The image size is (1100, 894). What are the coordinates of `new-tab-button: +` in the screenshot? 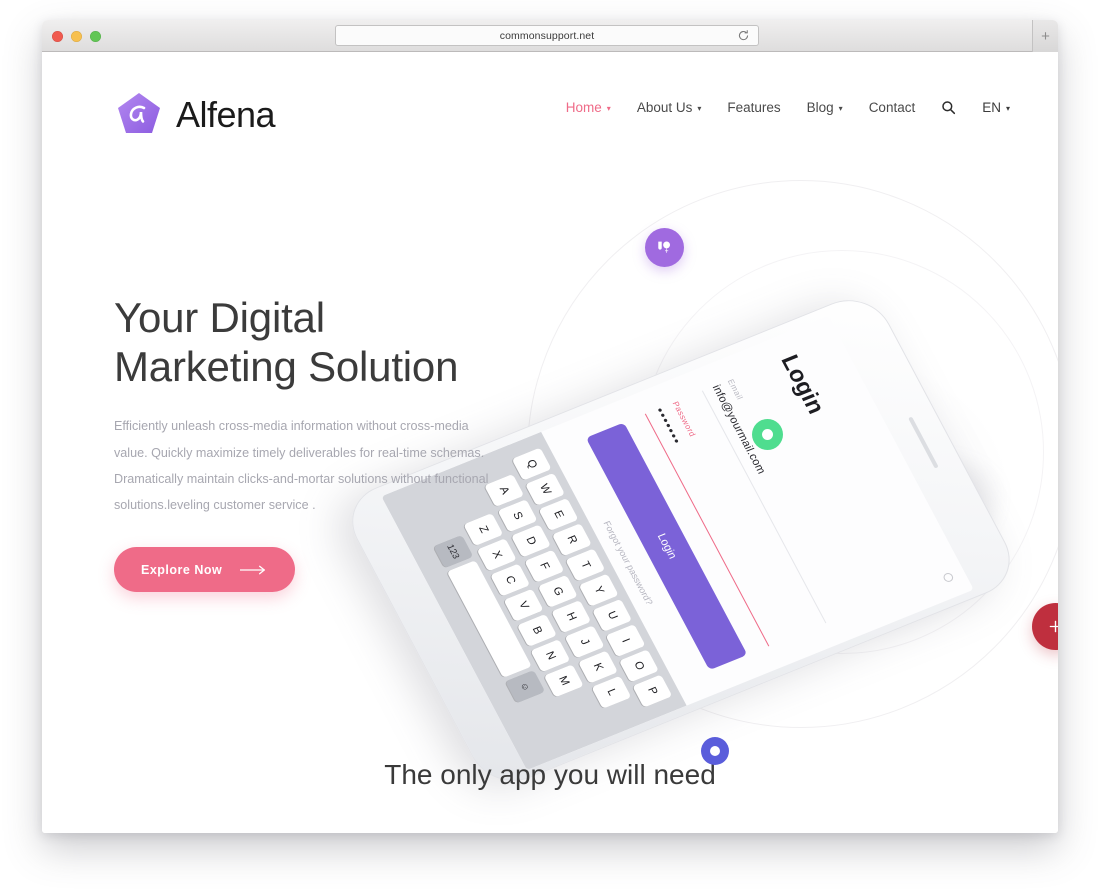 It's located at (1045, 36).